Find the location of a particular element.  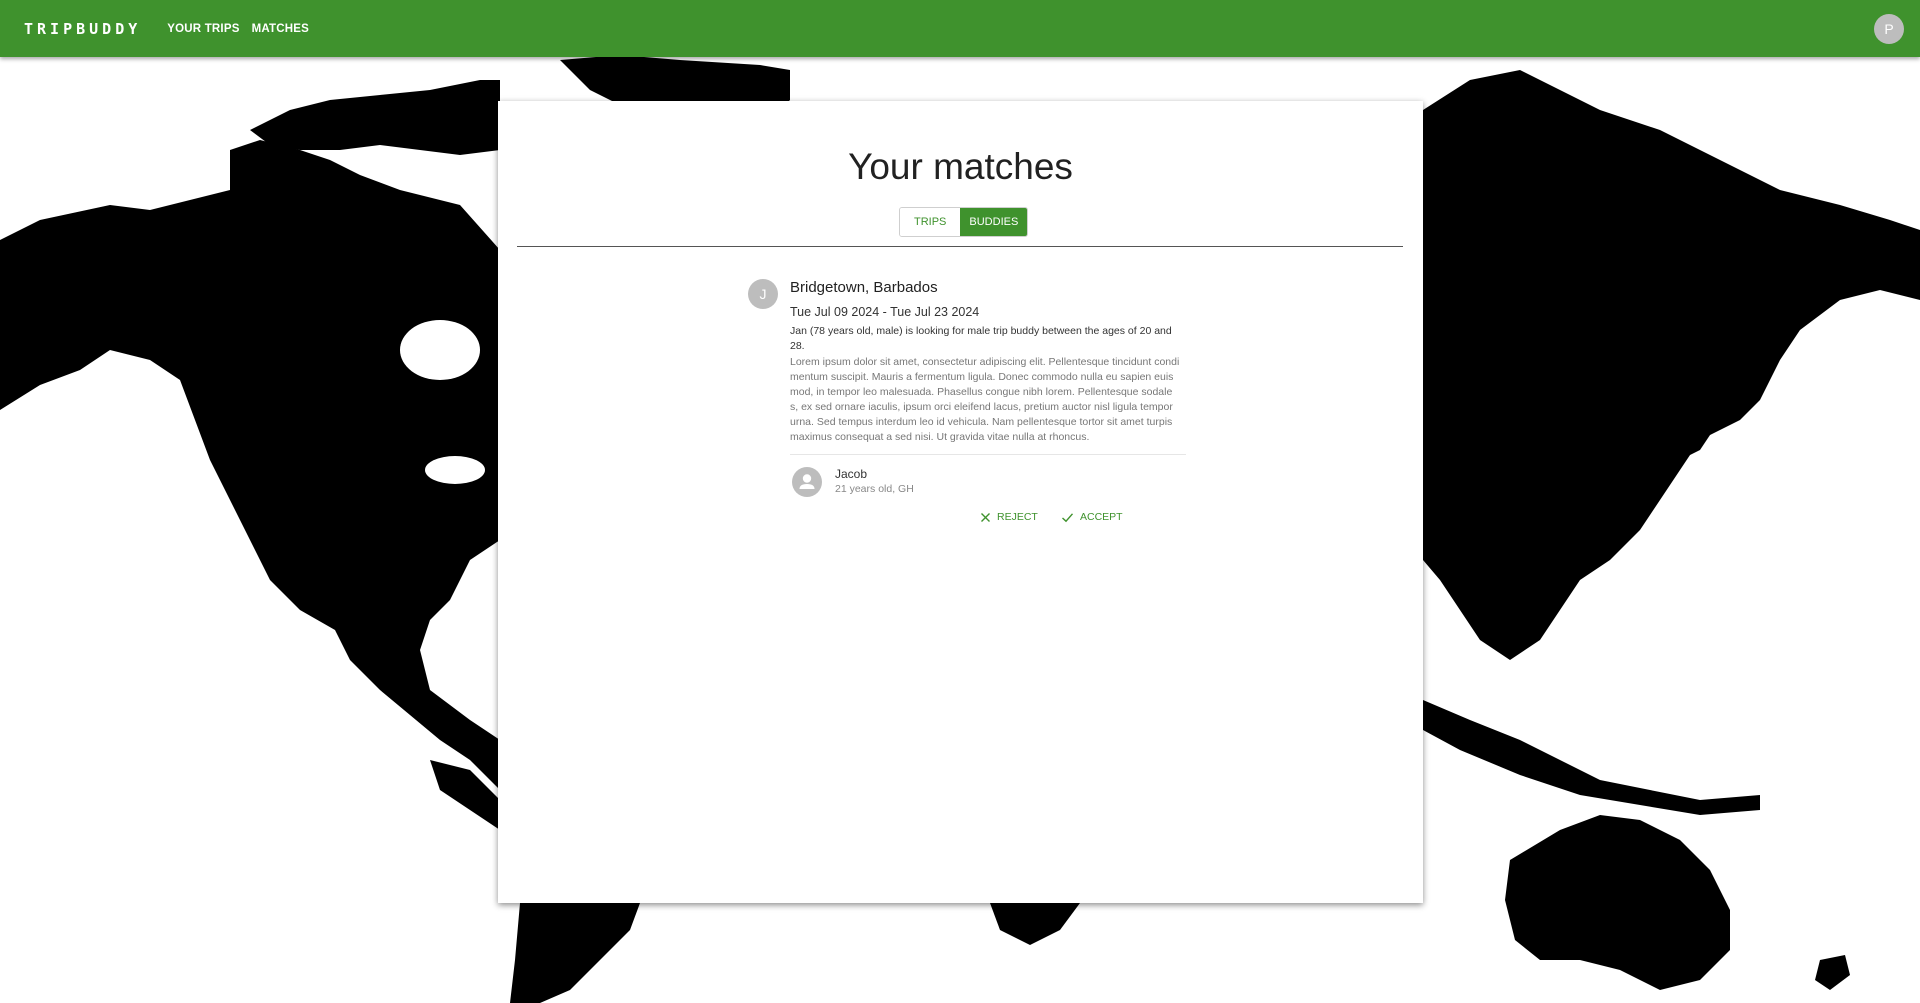

view-toggle: TRIPS BUDDIES is located at coordinates (964, 222).